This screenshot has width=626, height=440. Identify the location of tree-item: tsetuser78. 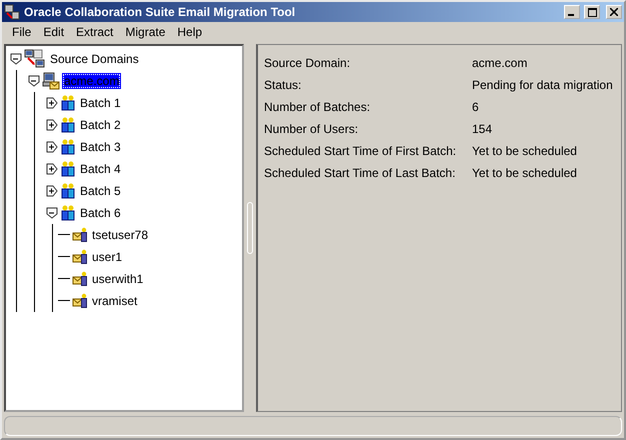
(120, 235).